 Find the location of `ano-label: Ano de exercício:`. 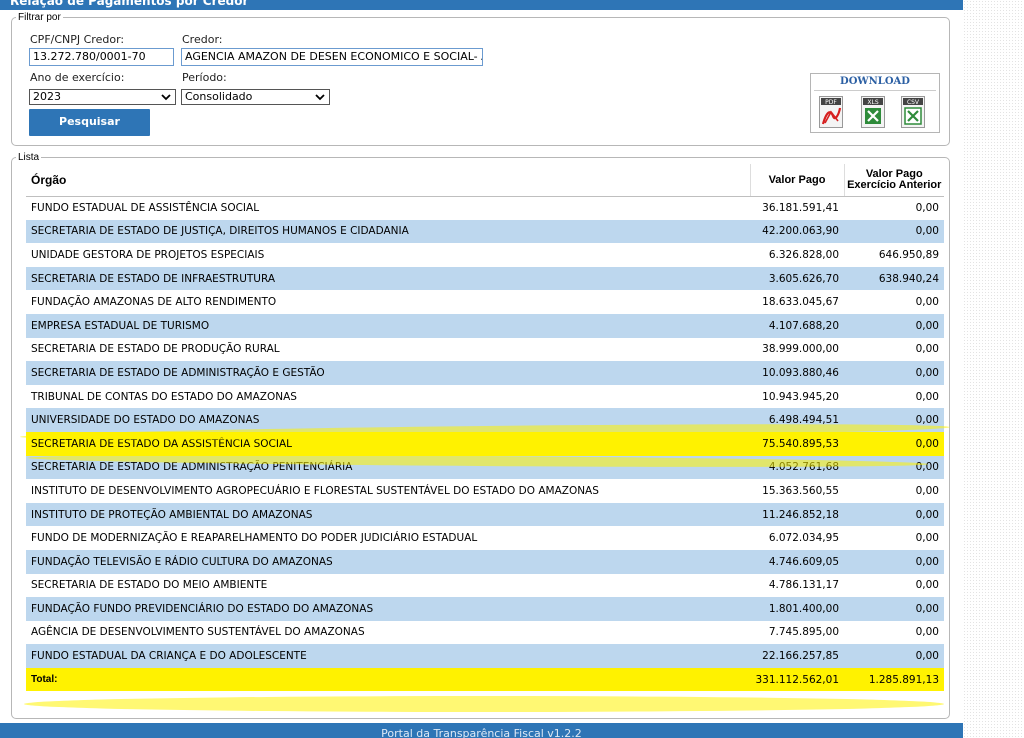

ano-label: Ano de exercício: is located at coordinates (77, 77).